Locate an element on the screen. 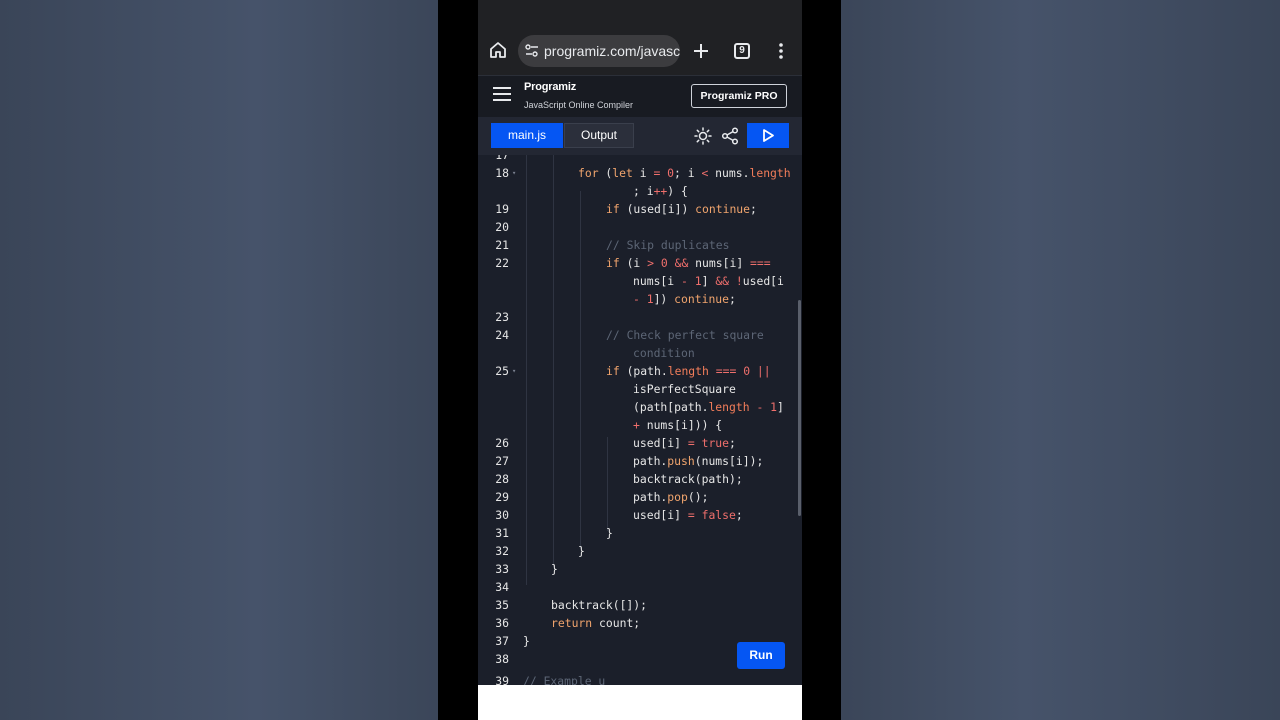 The height and width of the screenshot is (720, 1280). line-number: 32 is located at coordinates (502, 551).